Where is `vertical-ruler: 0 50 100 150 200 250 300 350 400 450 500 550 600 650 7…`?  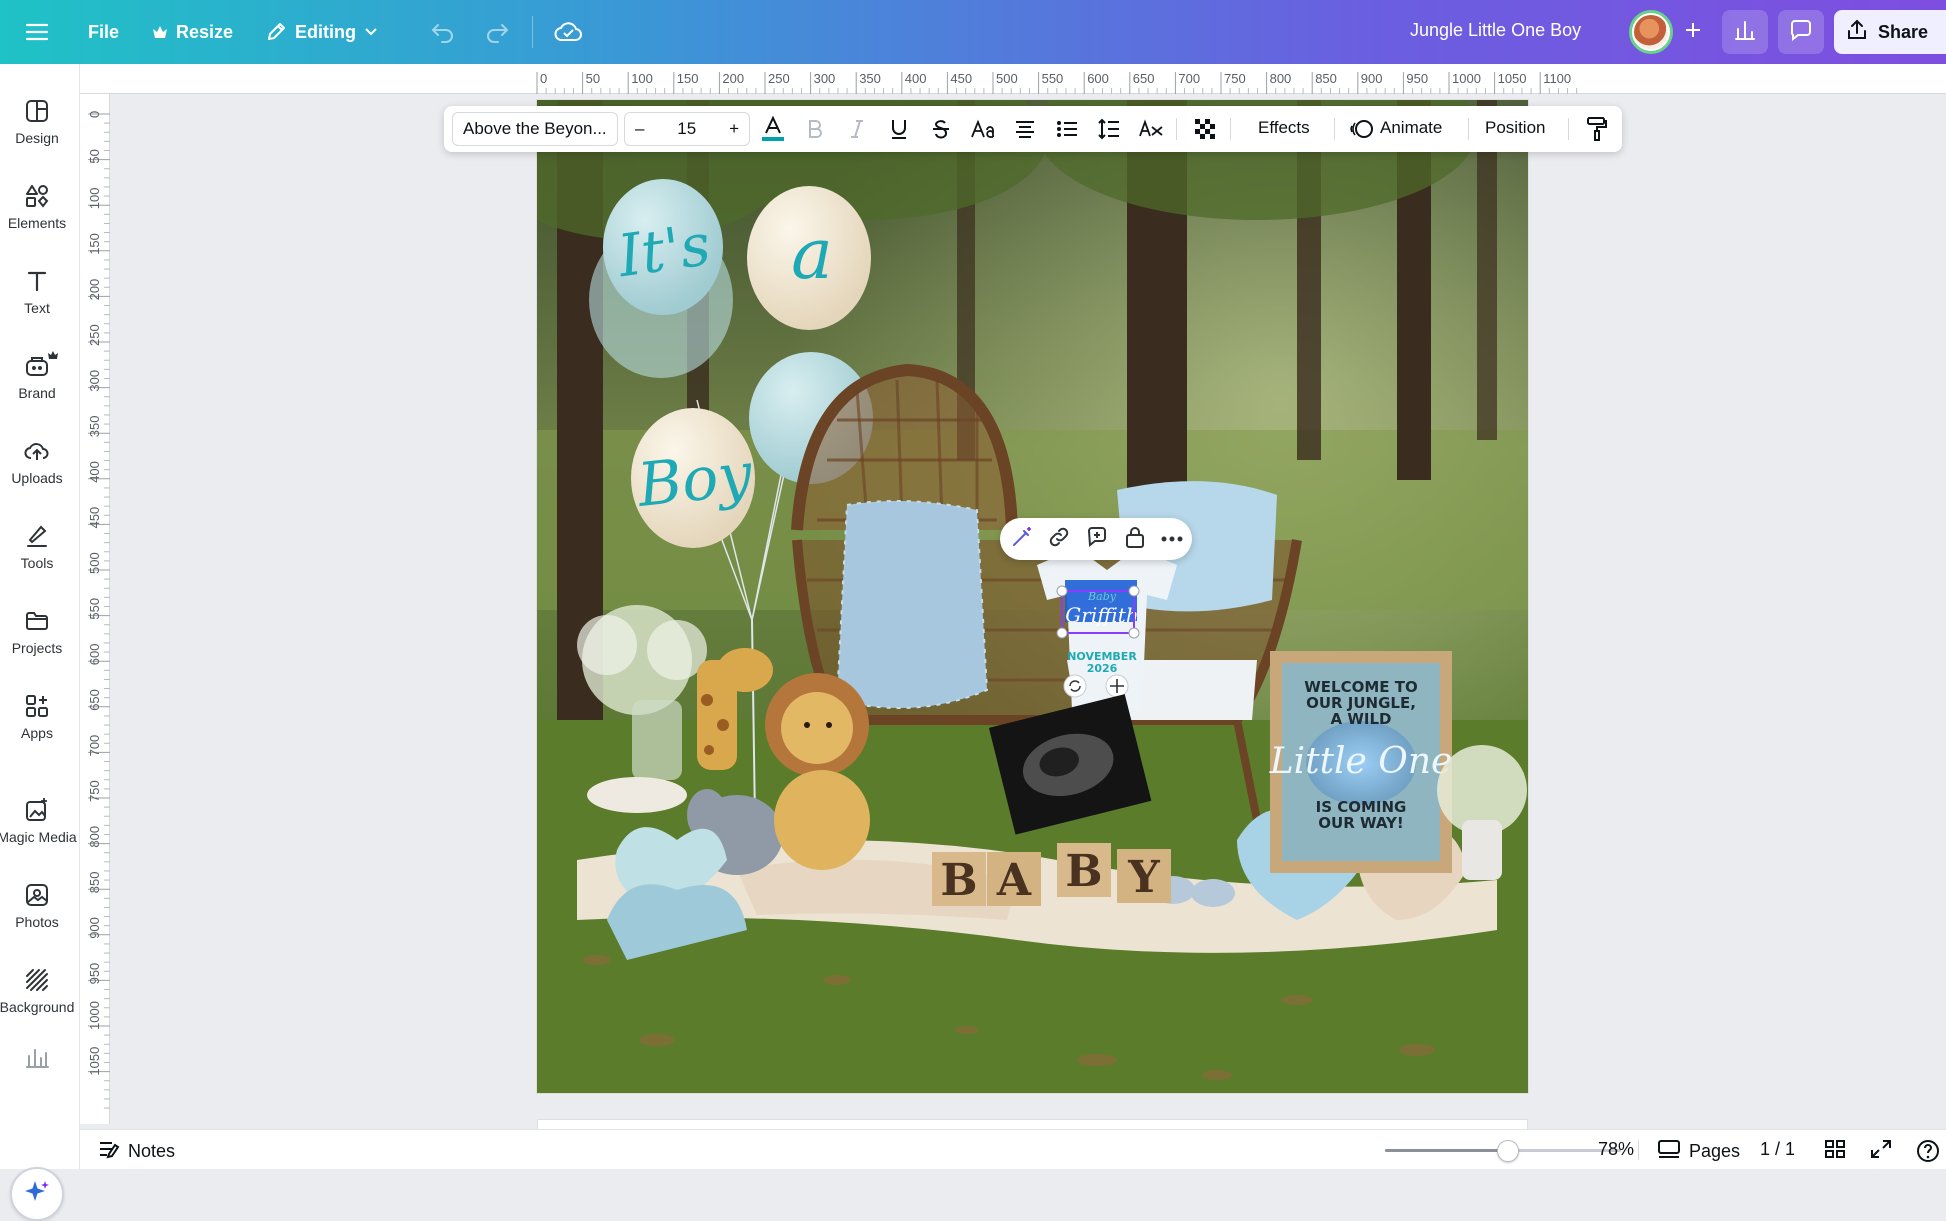
vertical-ruler: 0 50 100 150 200 250 300 350 400 450 500 550 600 650 7… is located at coordinates (95, 609).